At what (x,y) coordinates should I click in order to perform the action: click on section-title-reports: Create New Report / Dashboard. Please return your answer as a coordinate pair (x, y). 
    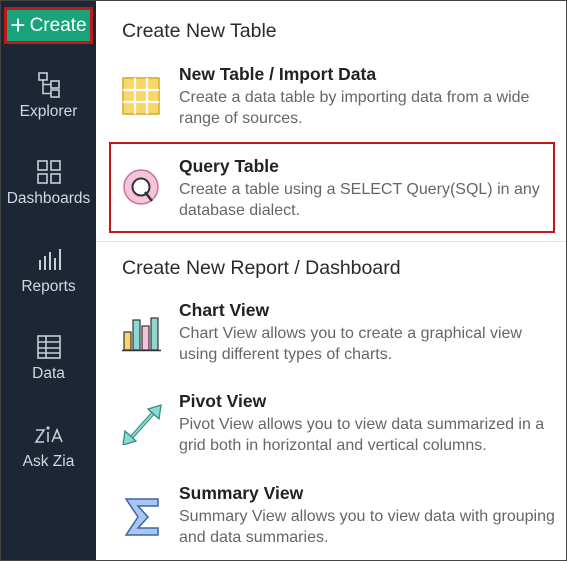
    Looking at the image, I should click on (261, 268).